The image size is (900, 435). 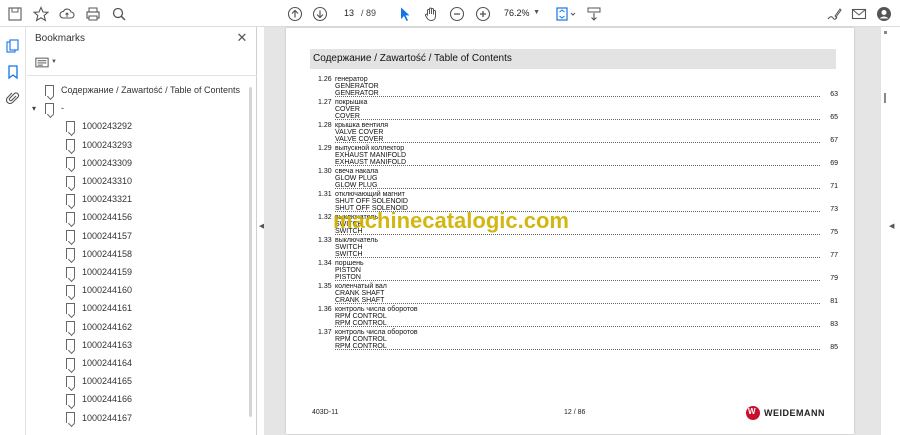 What do you see at coordinates (118, 13) in the screenshot?
I see `search-icon` at bounding box center [118, 13].